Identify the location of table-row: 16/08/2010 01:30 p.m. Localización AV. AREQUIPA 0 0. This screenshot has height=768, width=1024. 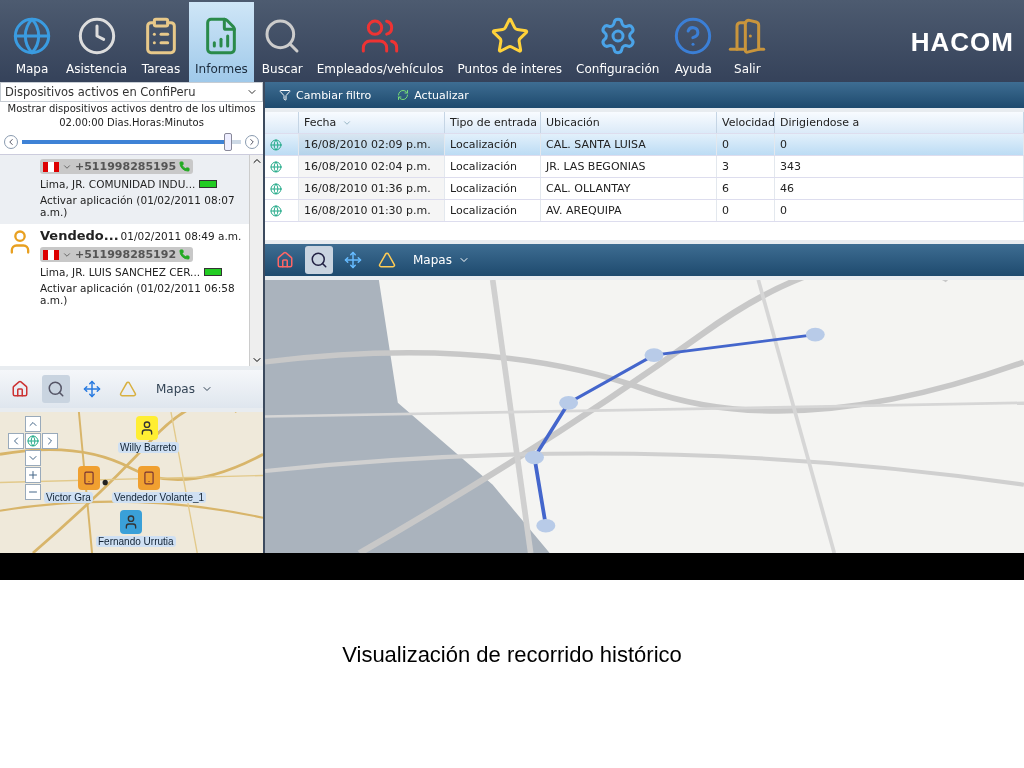
(644, 211).